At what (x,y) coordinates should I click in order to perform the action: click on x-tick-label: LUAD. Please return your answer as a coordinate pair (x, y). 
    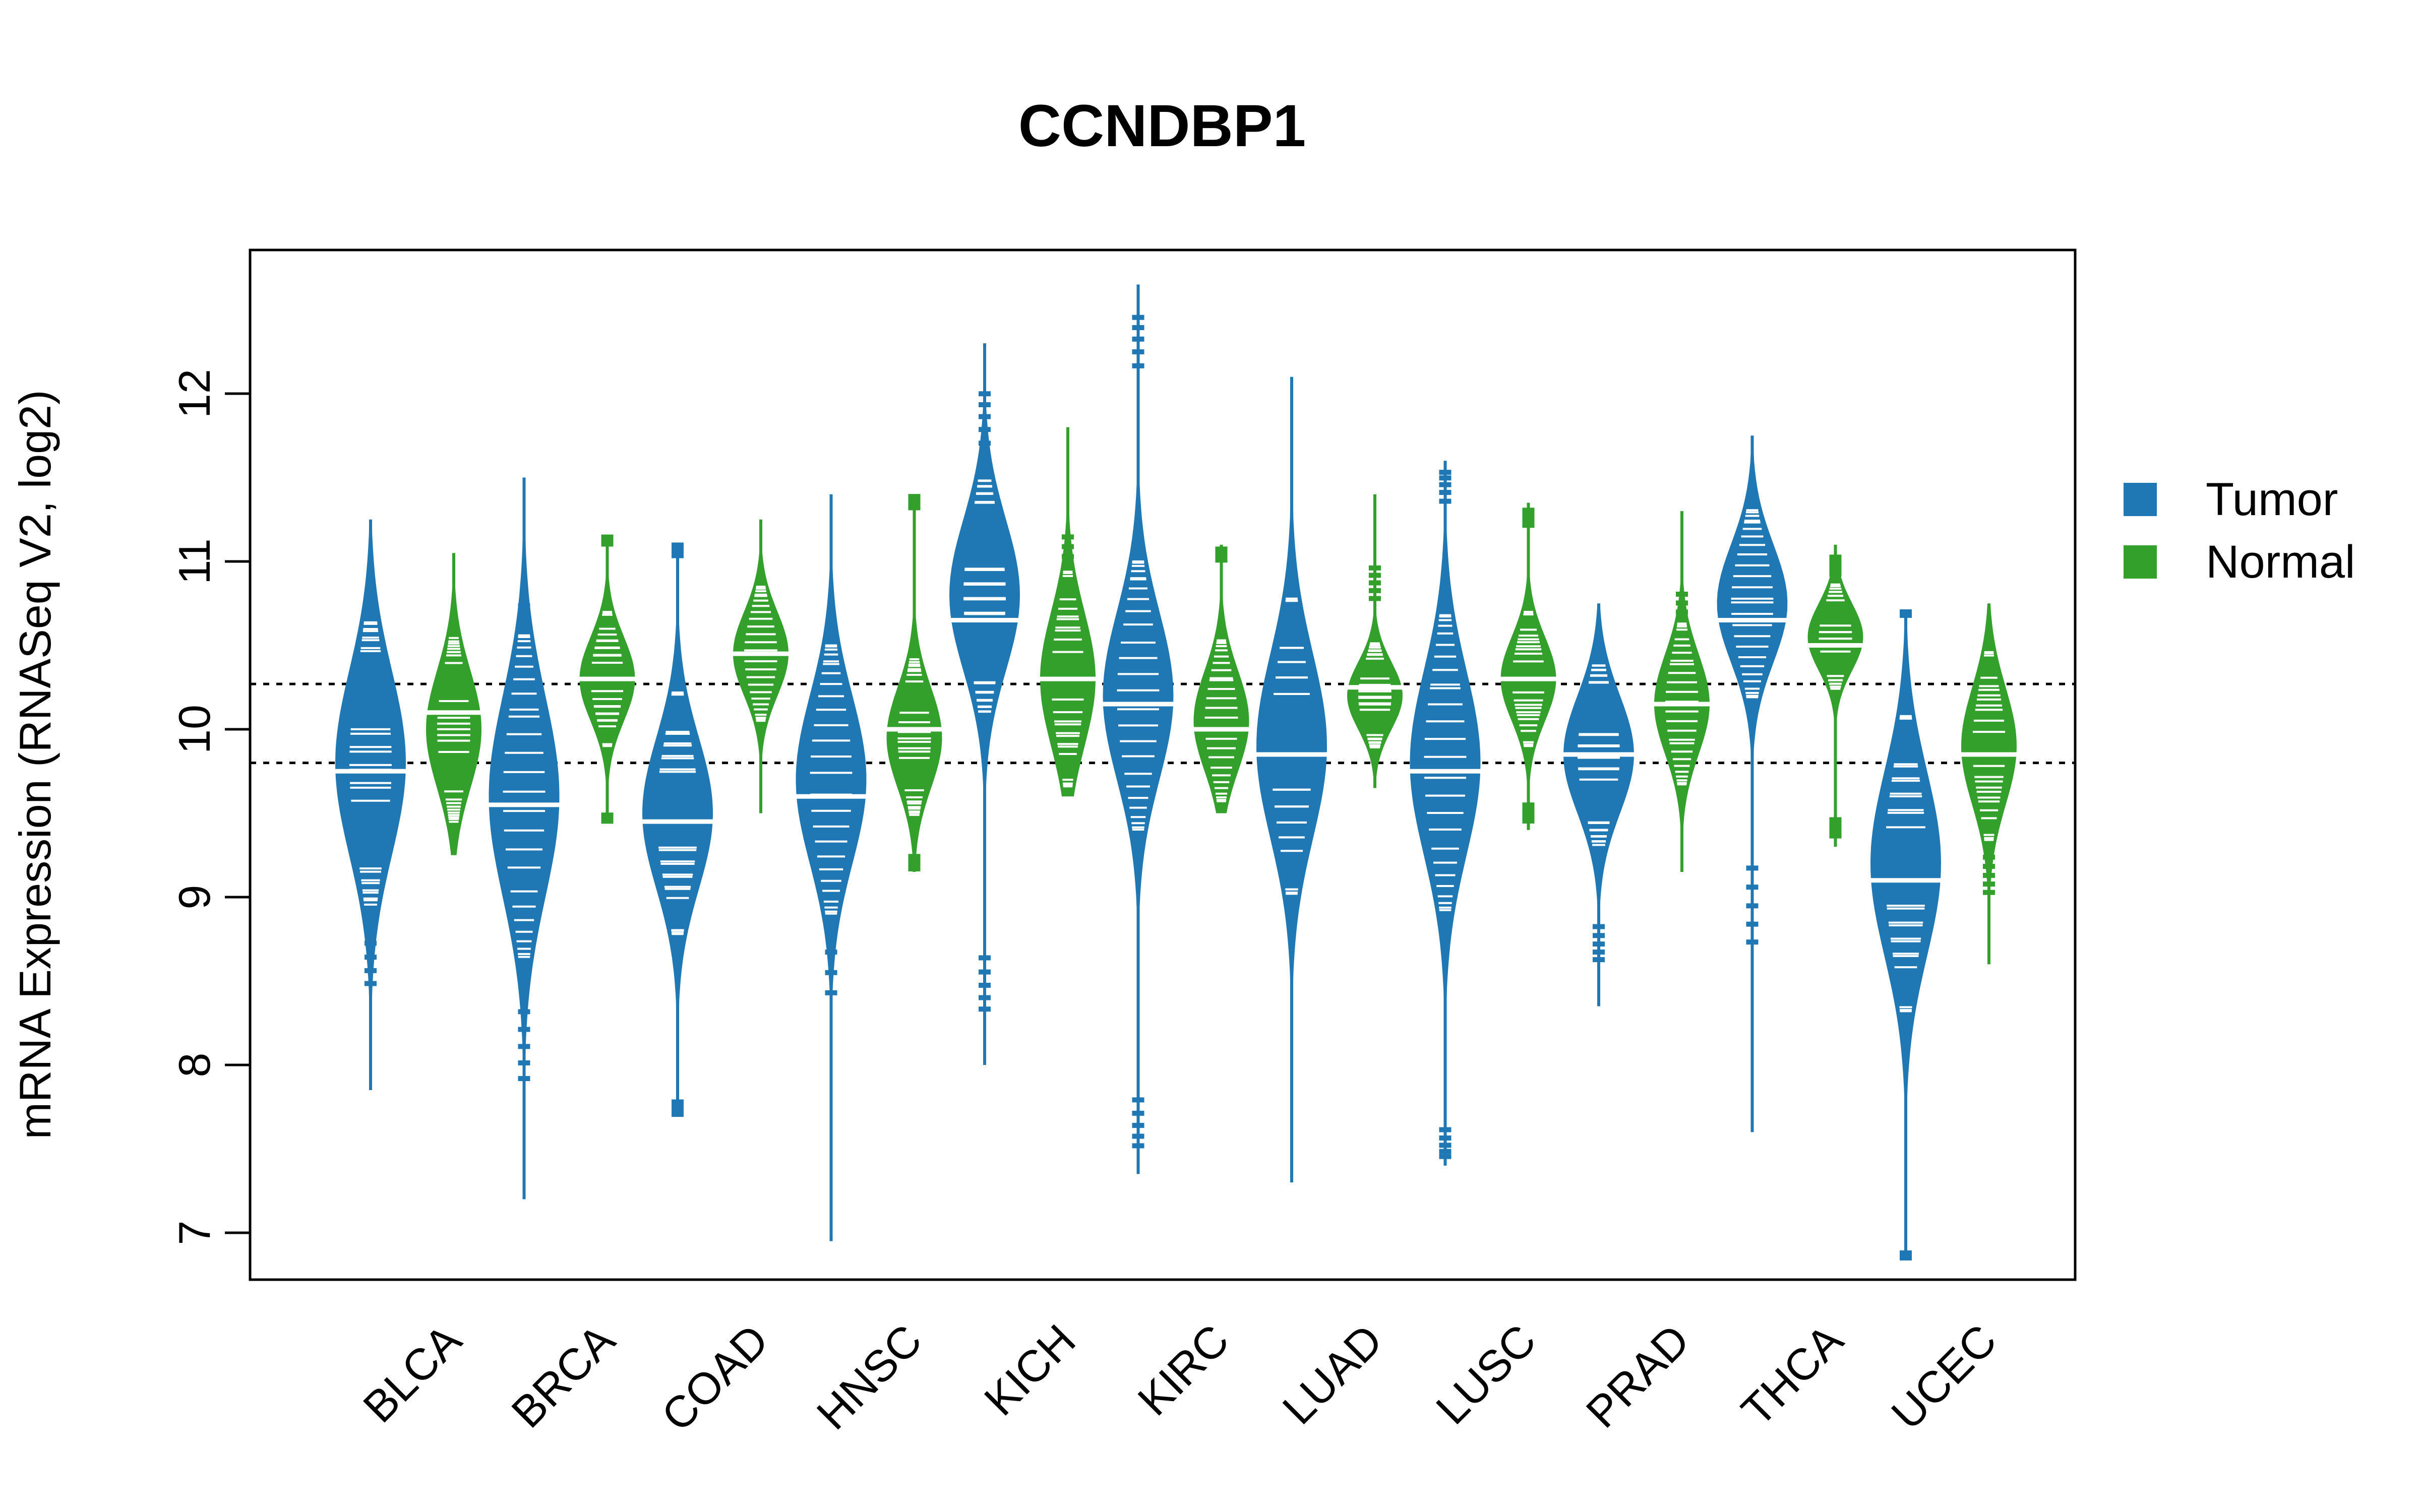
    Looking at the image, I should click on (1332, 1374).